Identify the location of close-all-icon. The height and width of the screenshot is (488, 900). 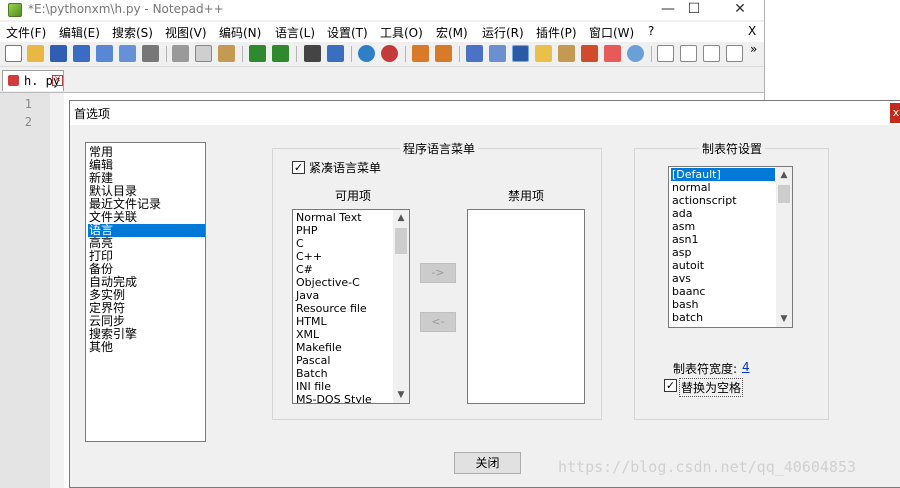
(127, 53).